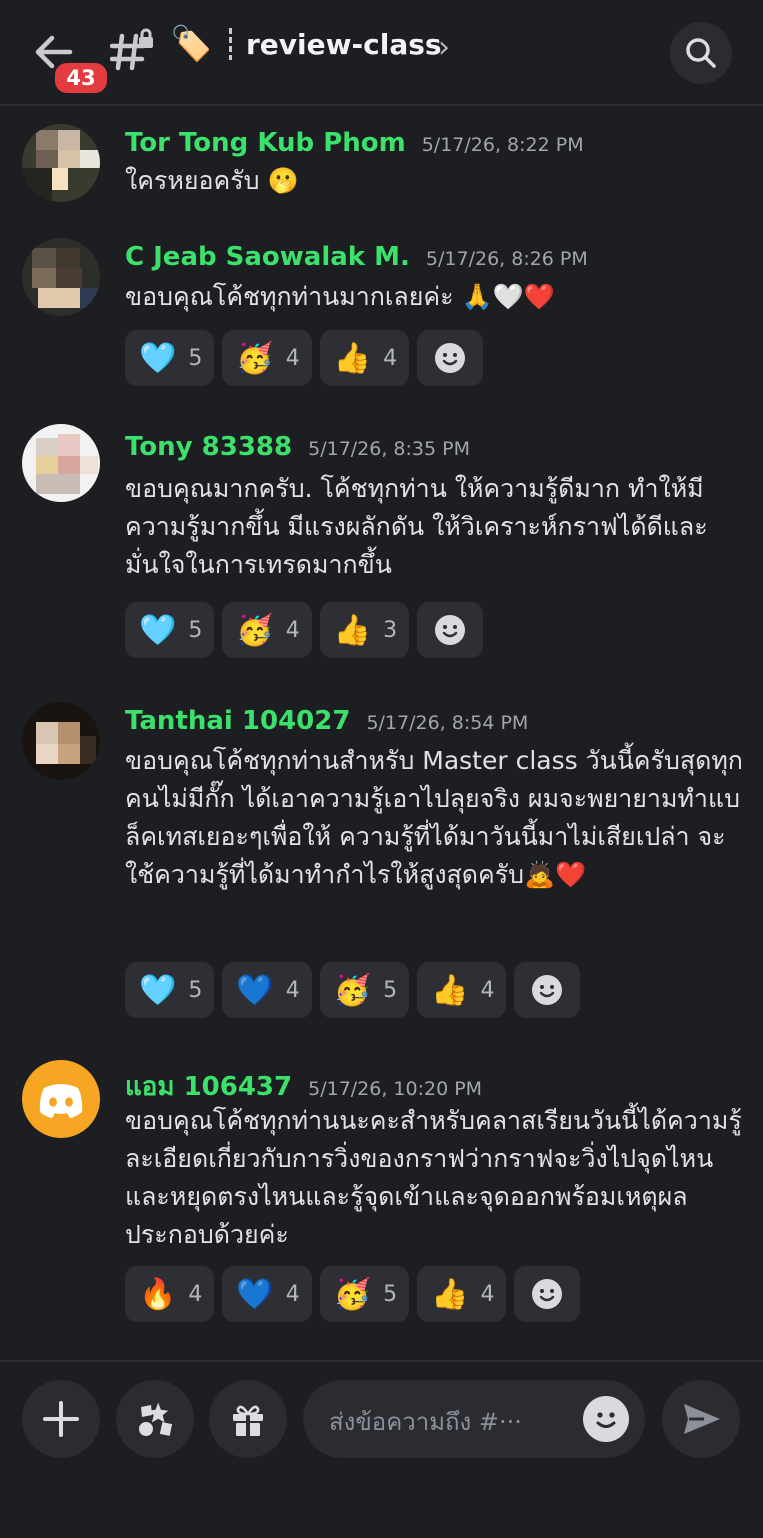  I want to click on send-icon, so click(702, 1419).